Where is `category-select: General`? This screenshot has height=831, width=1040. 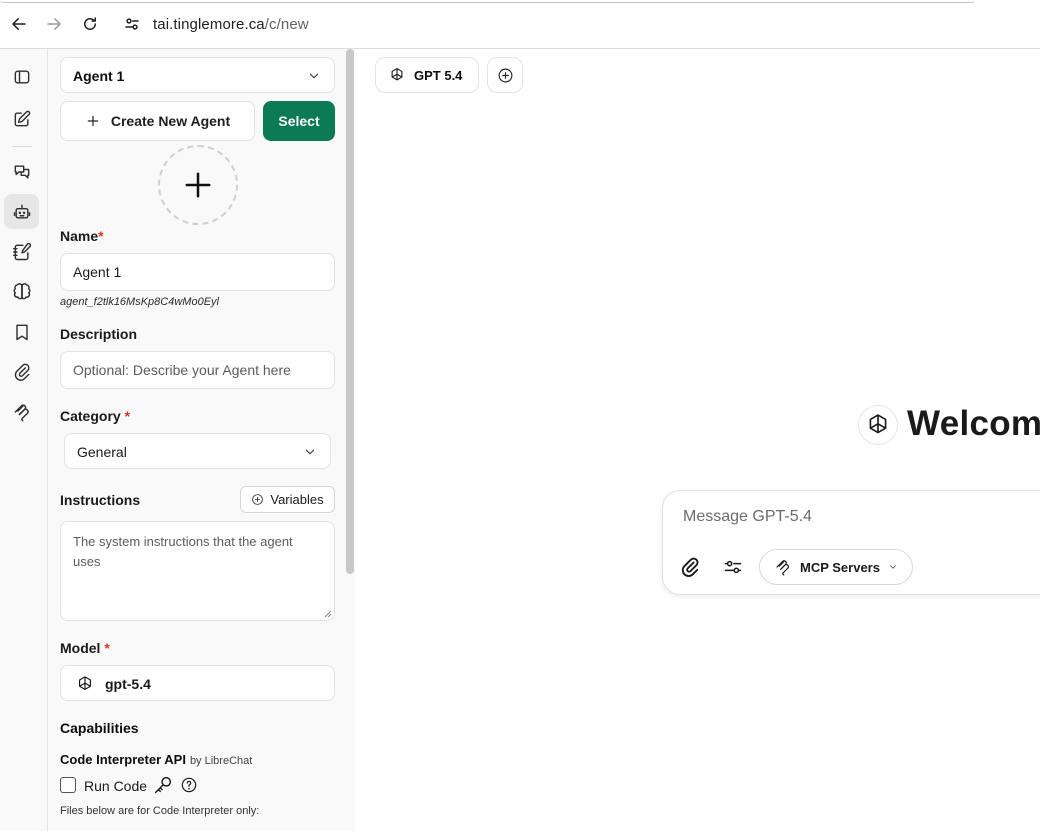
category-select: General is located at coordinates (197, 451).